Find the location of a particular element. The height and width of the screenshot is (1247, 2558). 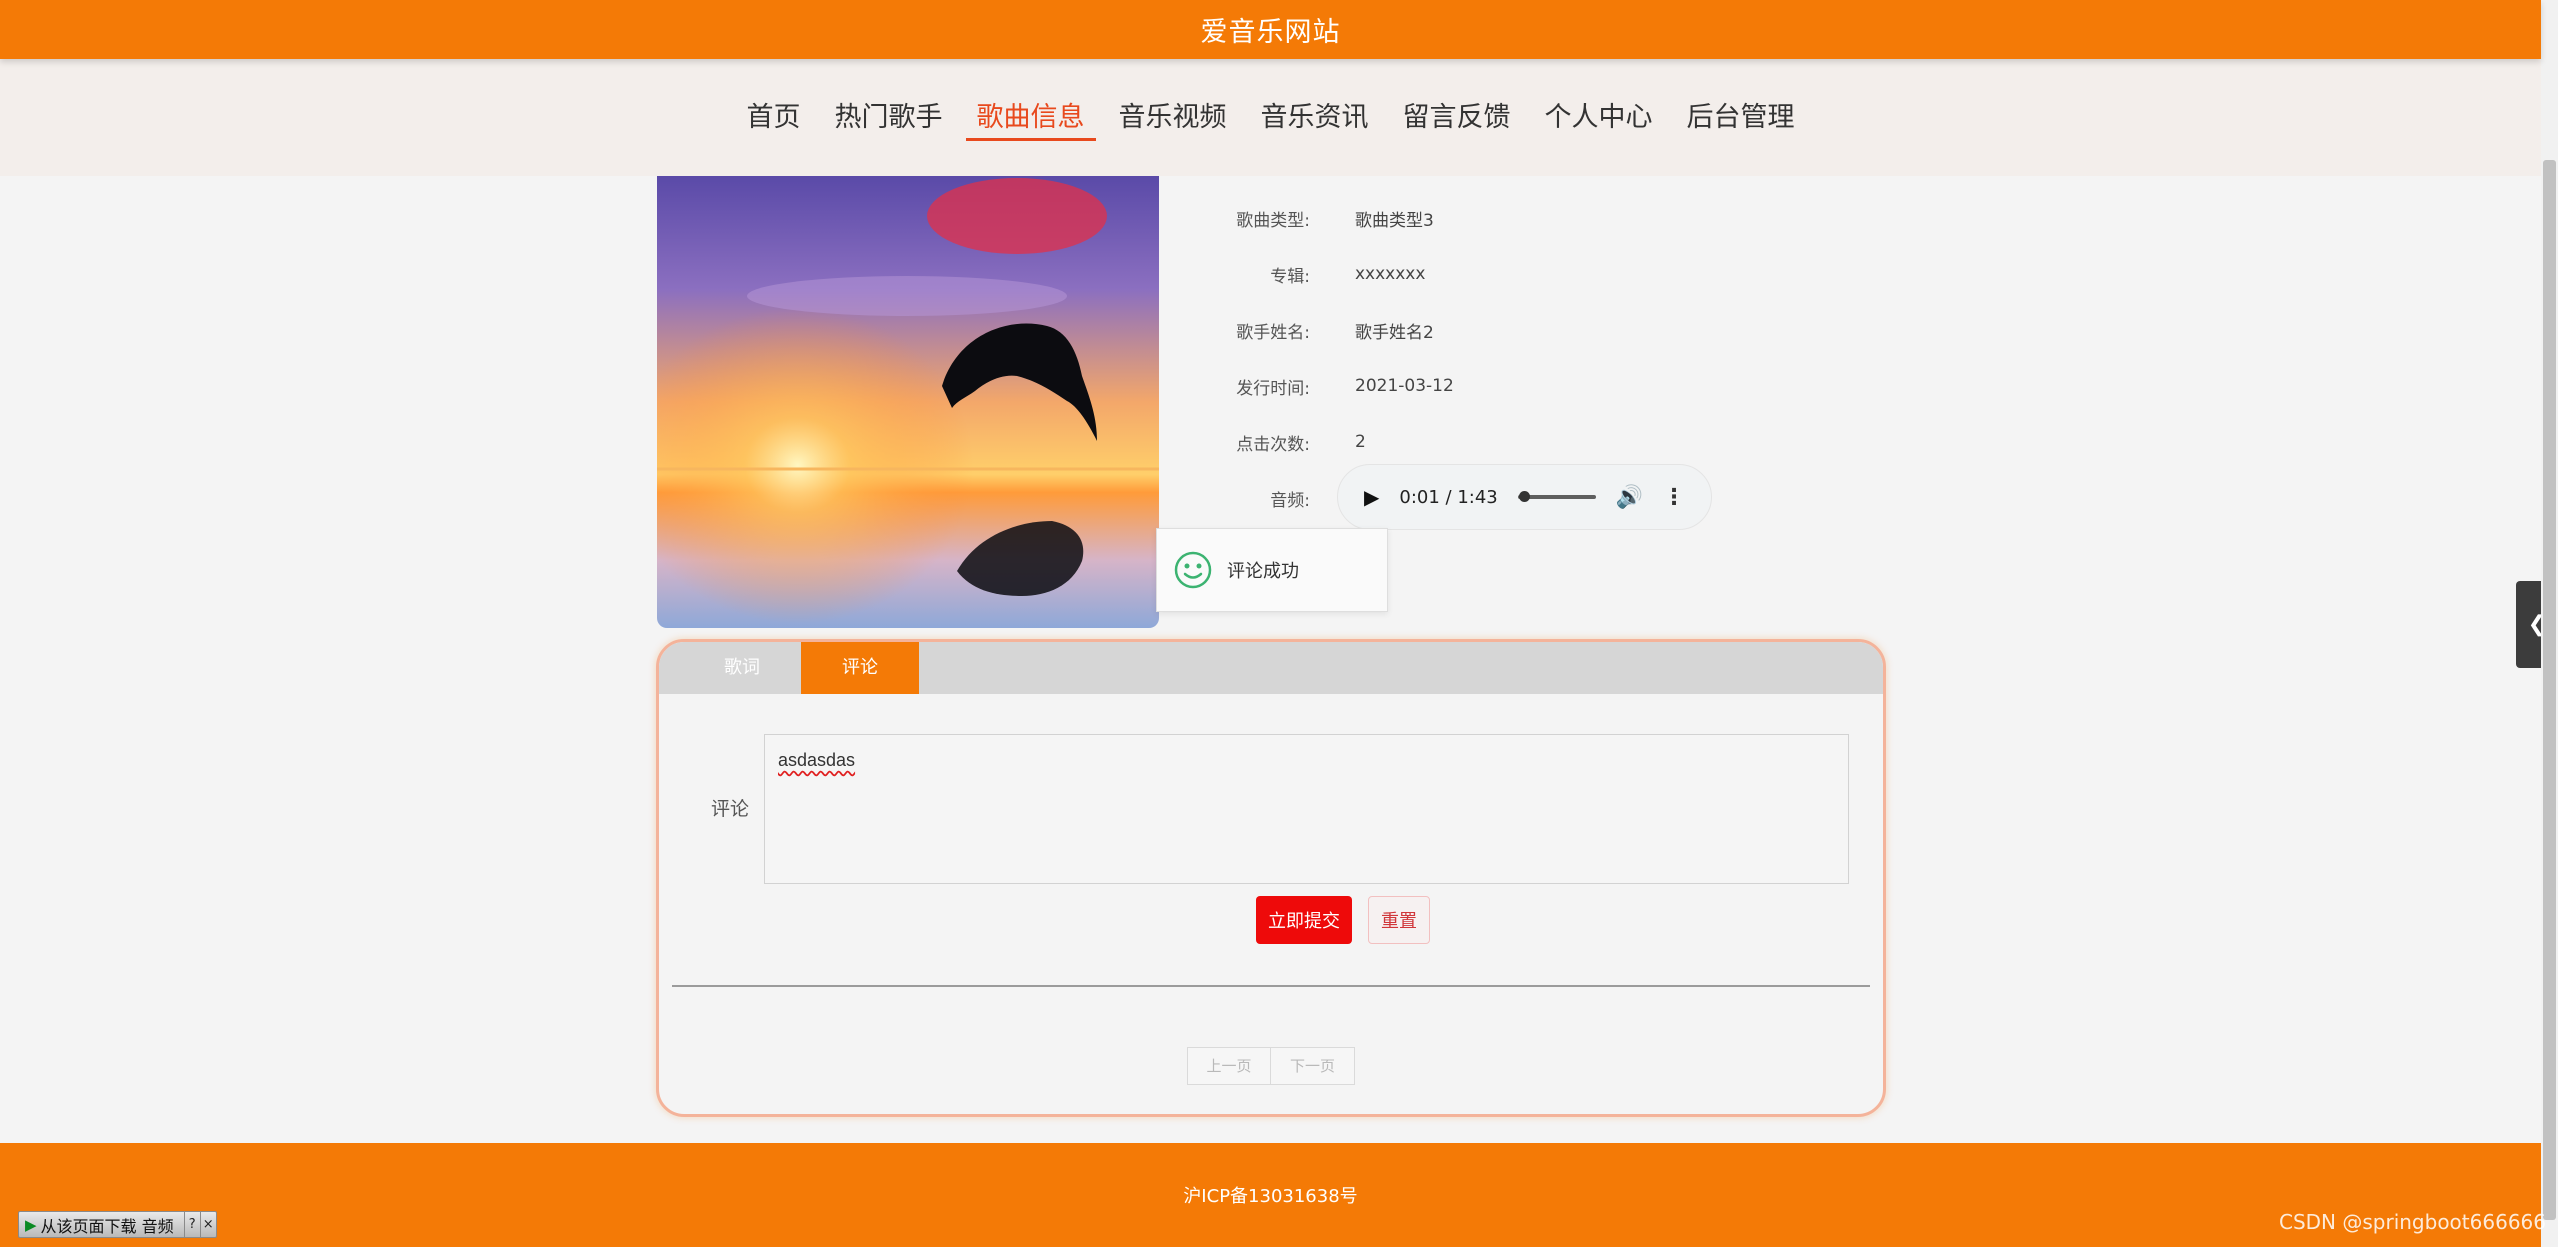

scrollbar is located at coordinates (2549, 623).